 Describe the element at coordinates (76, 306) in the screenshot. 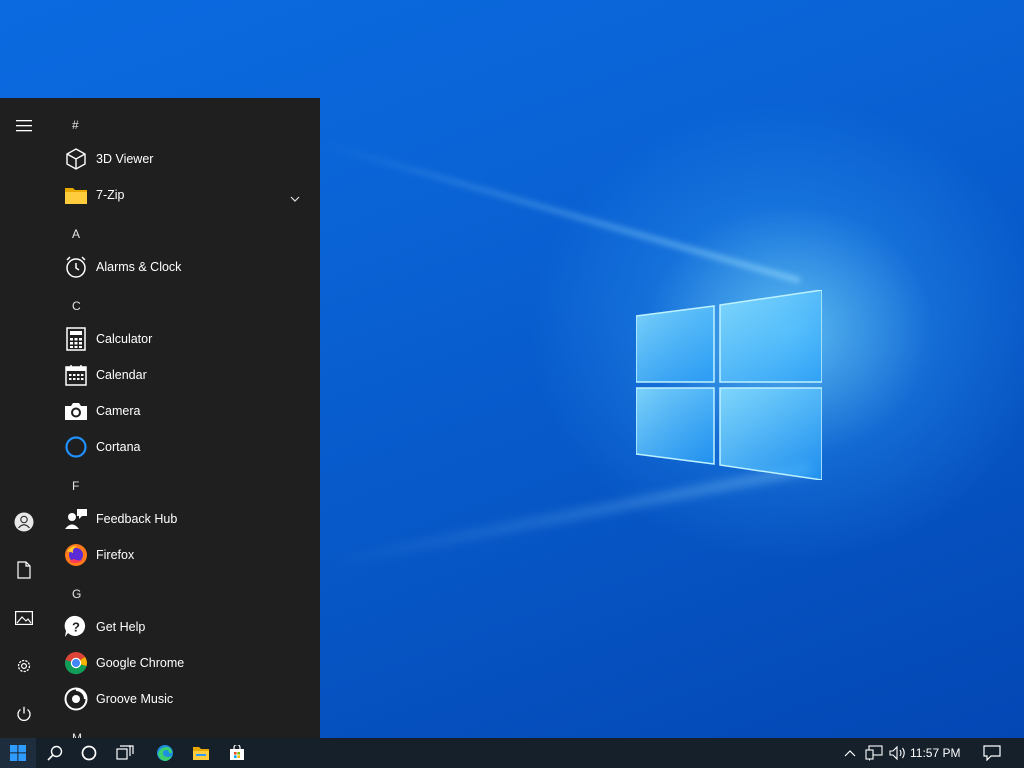

I see `section-header: C` at that location.